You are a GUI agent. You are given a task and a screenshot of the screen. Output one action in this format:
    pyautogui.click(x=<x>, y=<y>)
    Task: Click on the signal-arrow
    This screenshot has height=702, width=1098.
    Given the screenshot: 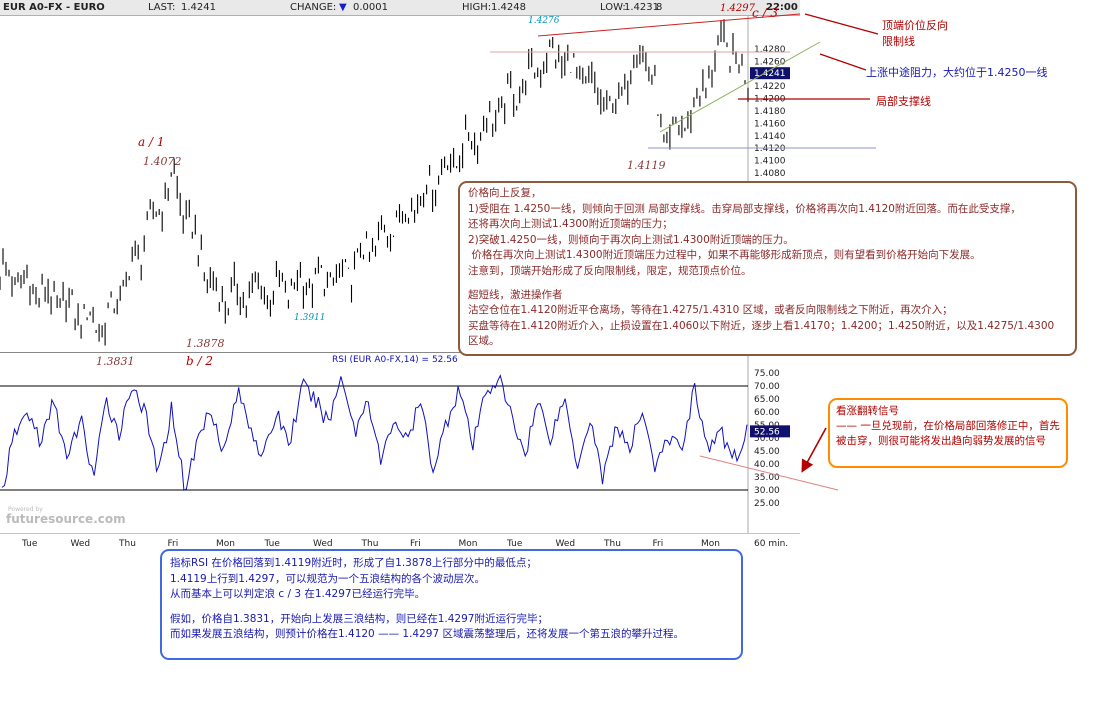 What is the action you would take?
    pyautogui.click(x=814, y=450)
    